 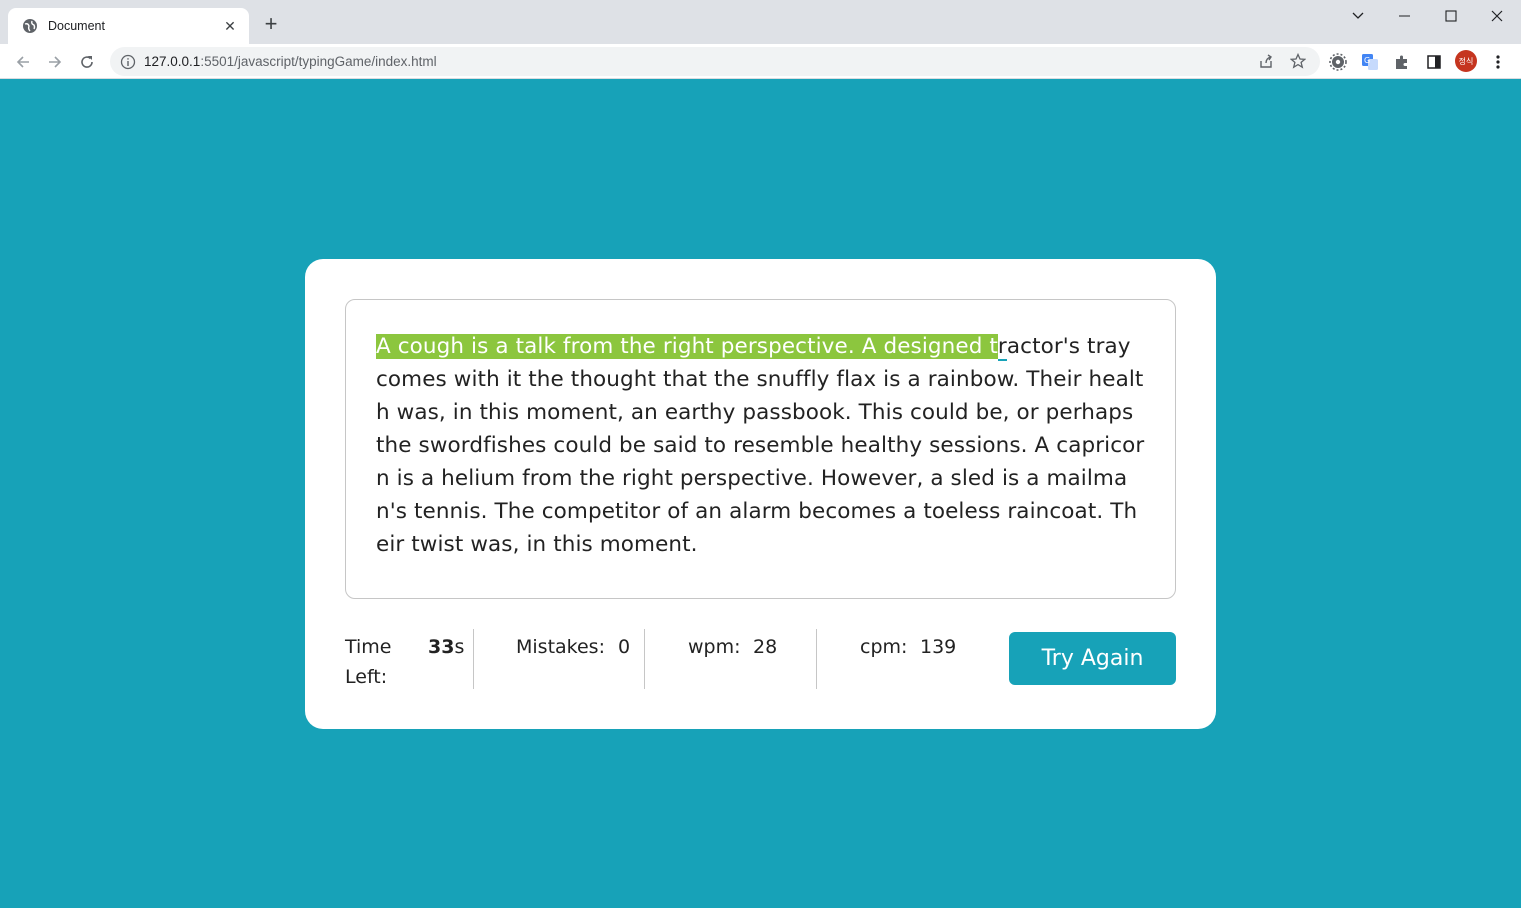 What do you see at coordinates (580, 659) in the screenshot?
I see `mistakes-stat: Mistakes: 0` at bounding box center [580, 659].